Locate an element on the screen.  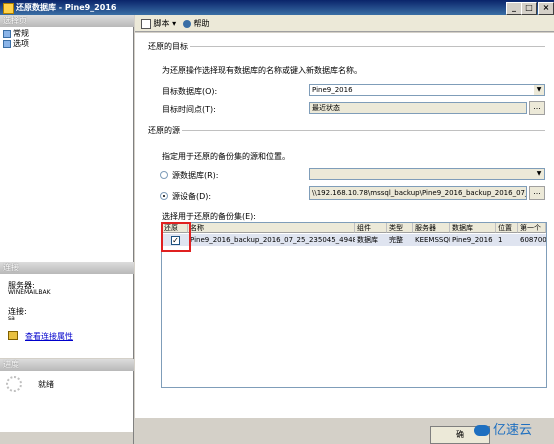
position-cell: 1 is located at coordinates (500, 240).